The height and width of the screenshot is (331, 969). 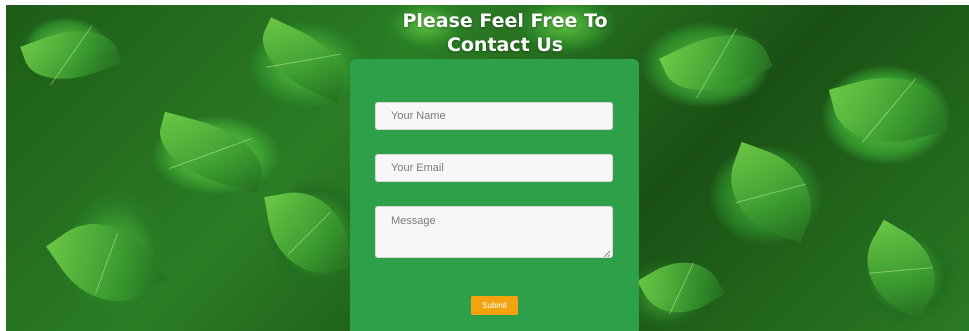 I want to click on message-textarea, so click(x=494, y=232).